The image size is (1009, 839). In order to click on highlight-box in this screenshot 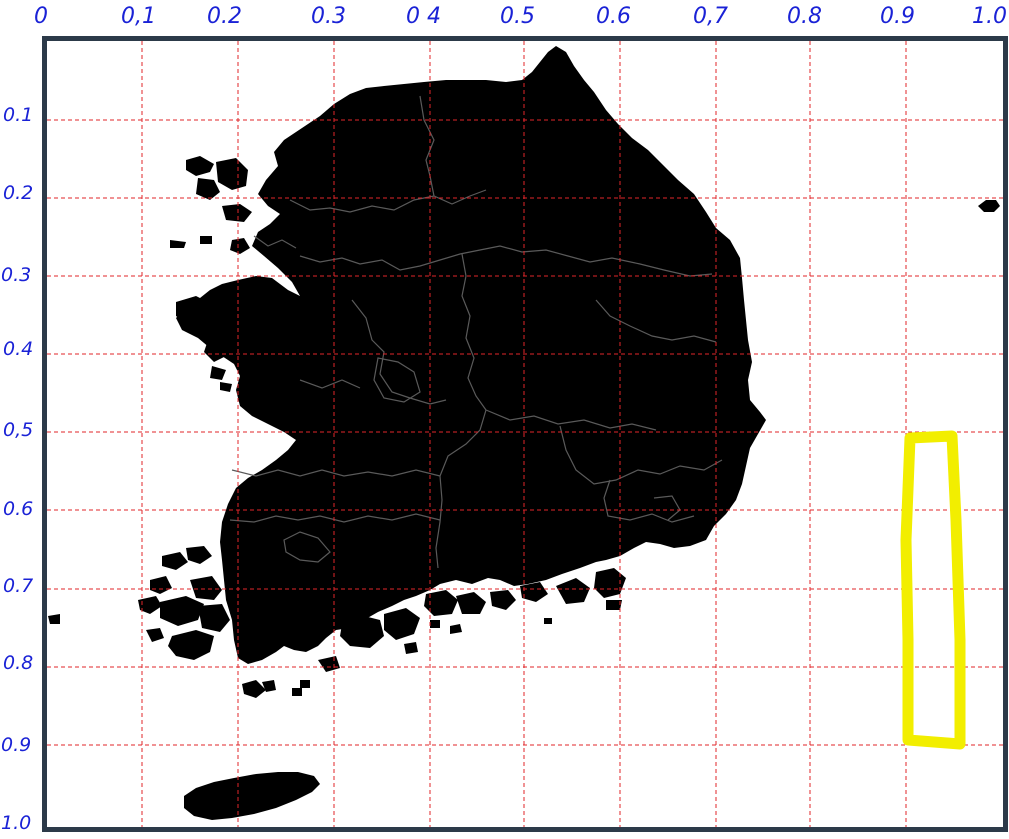, I will do `click(933, 590)`.